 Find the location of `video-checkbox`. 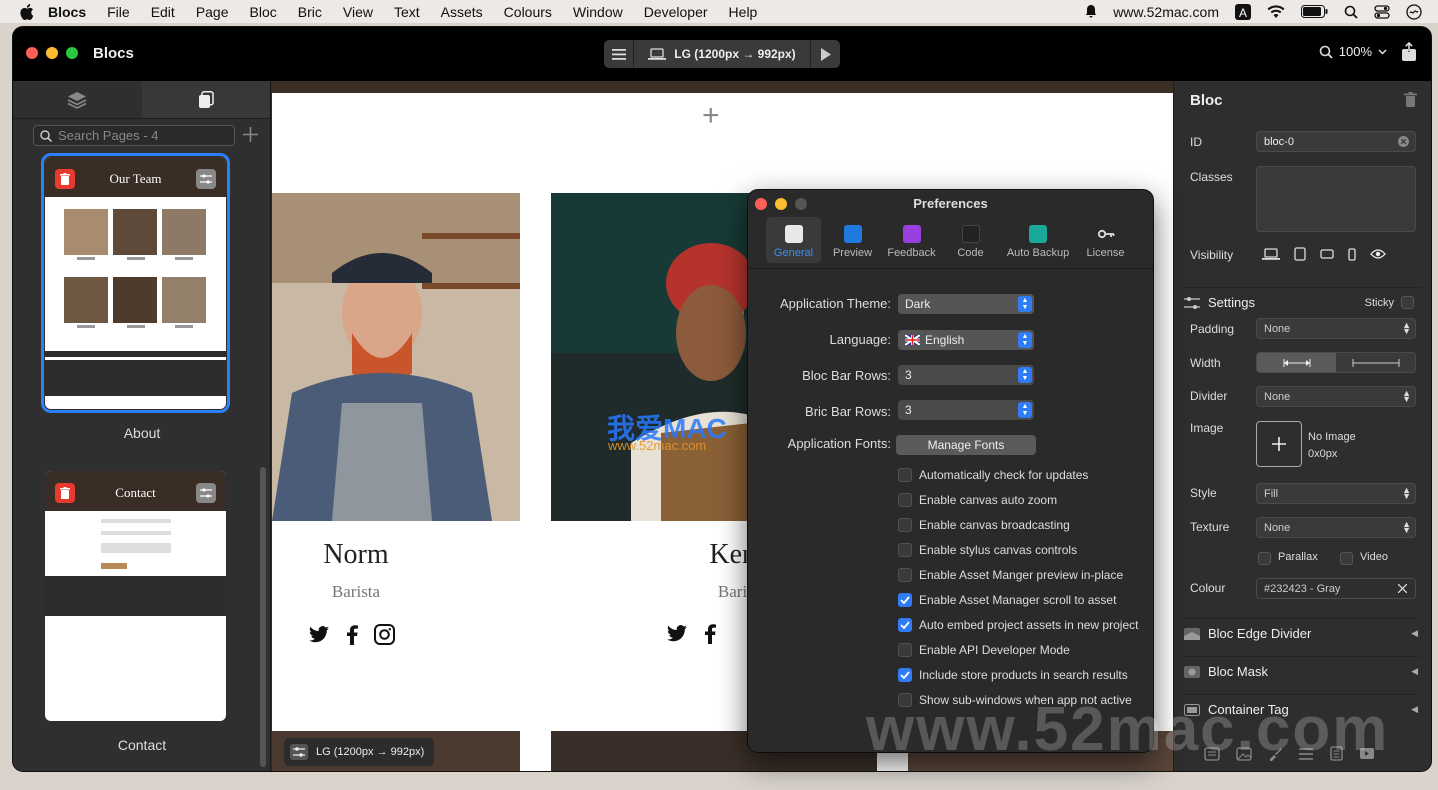

video-checkbox is located at coordinates (1346, 558).